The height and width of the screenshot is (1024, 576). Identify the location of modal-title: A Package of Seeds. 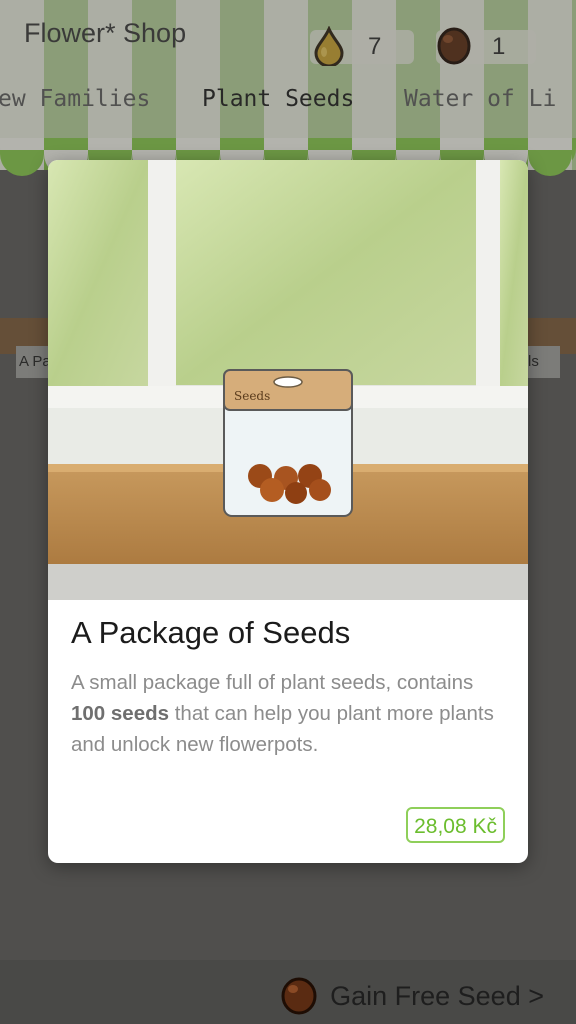
(211, 632).